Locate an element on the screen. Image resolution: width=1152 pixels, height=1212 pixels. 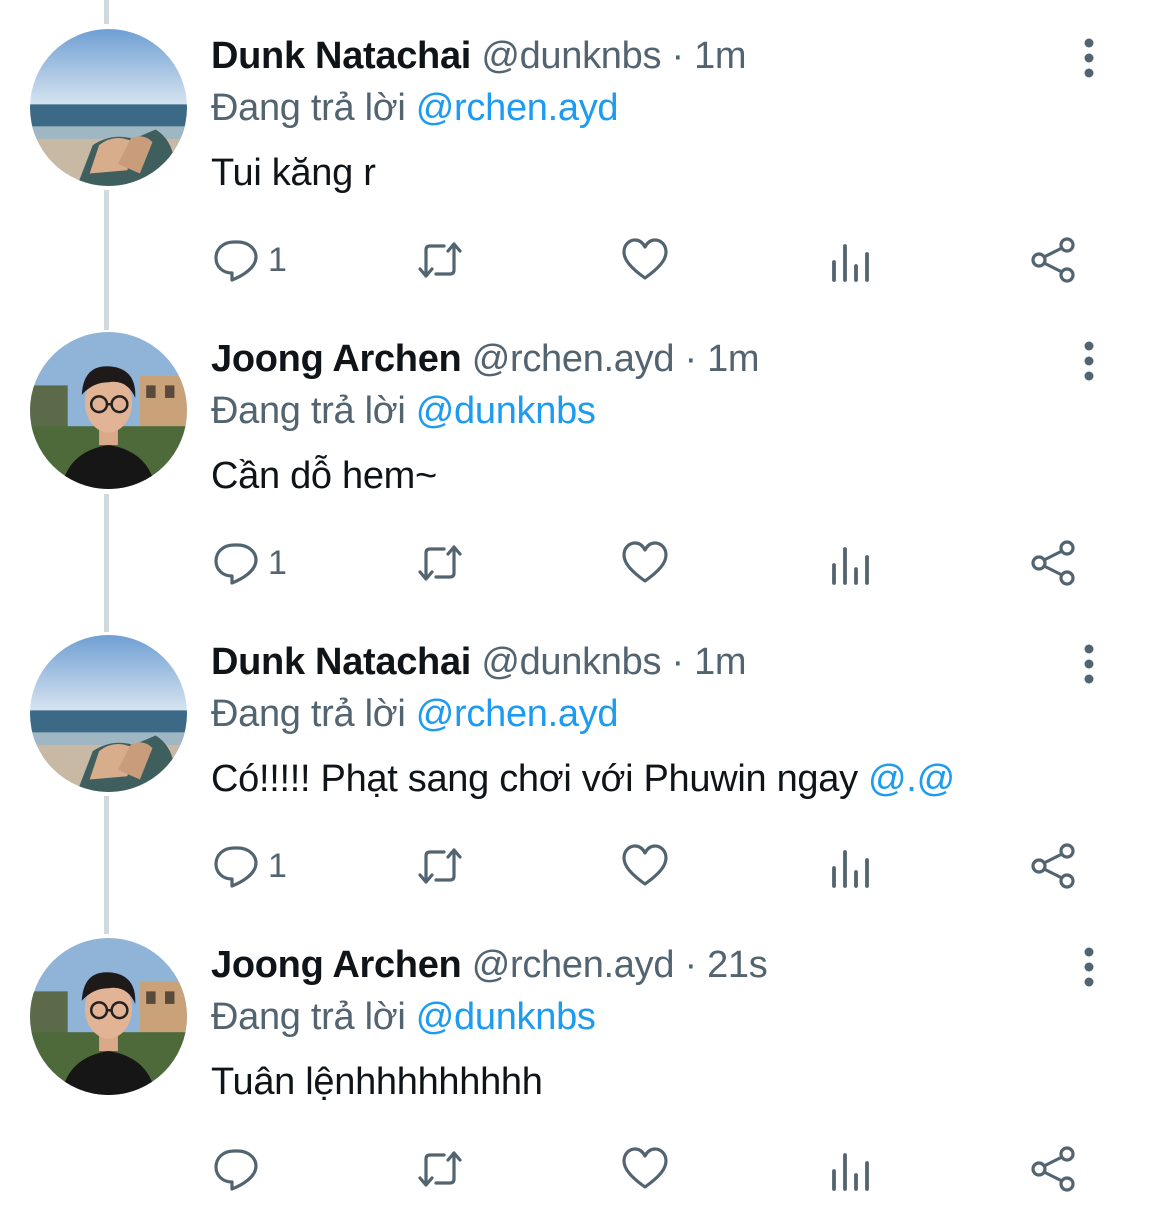
tweet-header: Joong Archen @rchen.ayd · 21s is located at coordinates (489, 965).